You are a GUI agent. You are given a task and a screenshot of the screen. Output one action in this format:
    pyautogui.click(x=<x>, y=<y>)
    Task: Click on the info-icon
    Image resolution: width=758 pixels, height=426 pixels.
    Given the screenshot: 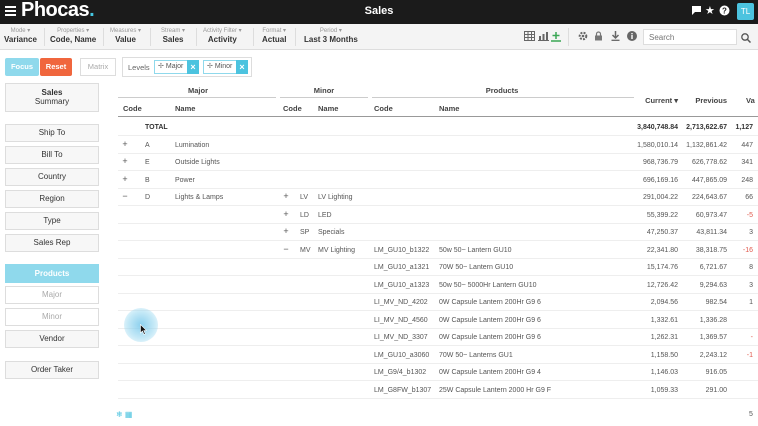 What is the action you would take?
    pyautogui.click(x=632, y=37)
    